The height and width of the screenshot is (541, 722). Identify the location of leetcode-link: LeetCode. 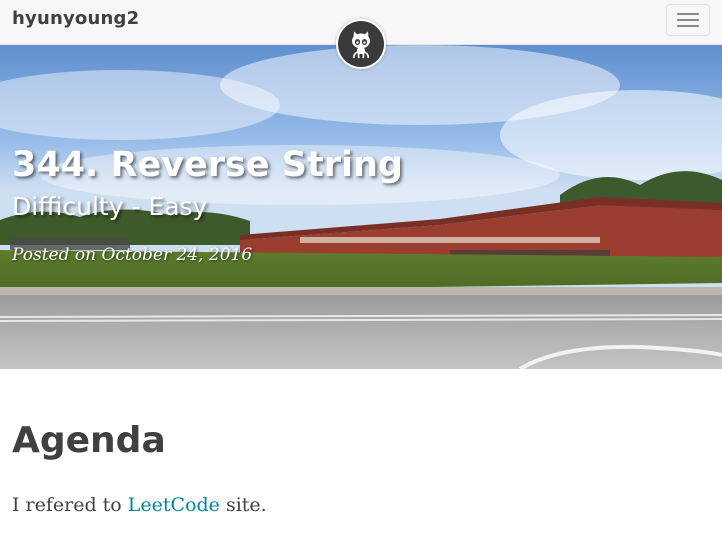
(174, 505).